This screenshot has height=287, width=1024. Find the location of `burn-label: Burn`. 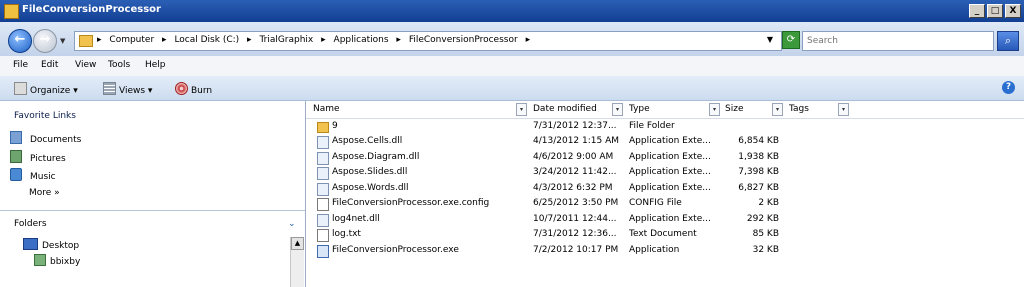

burn-label: Burn is located at coordinates (202, 91).